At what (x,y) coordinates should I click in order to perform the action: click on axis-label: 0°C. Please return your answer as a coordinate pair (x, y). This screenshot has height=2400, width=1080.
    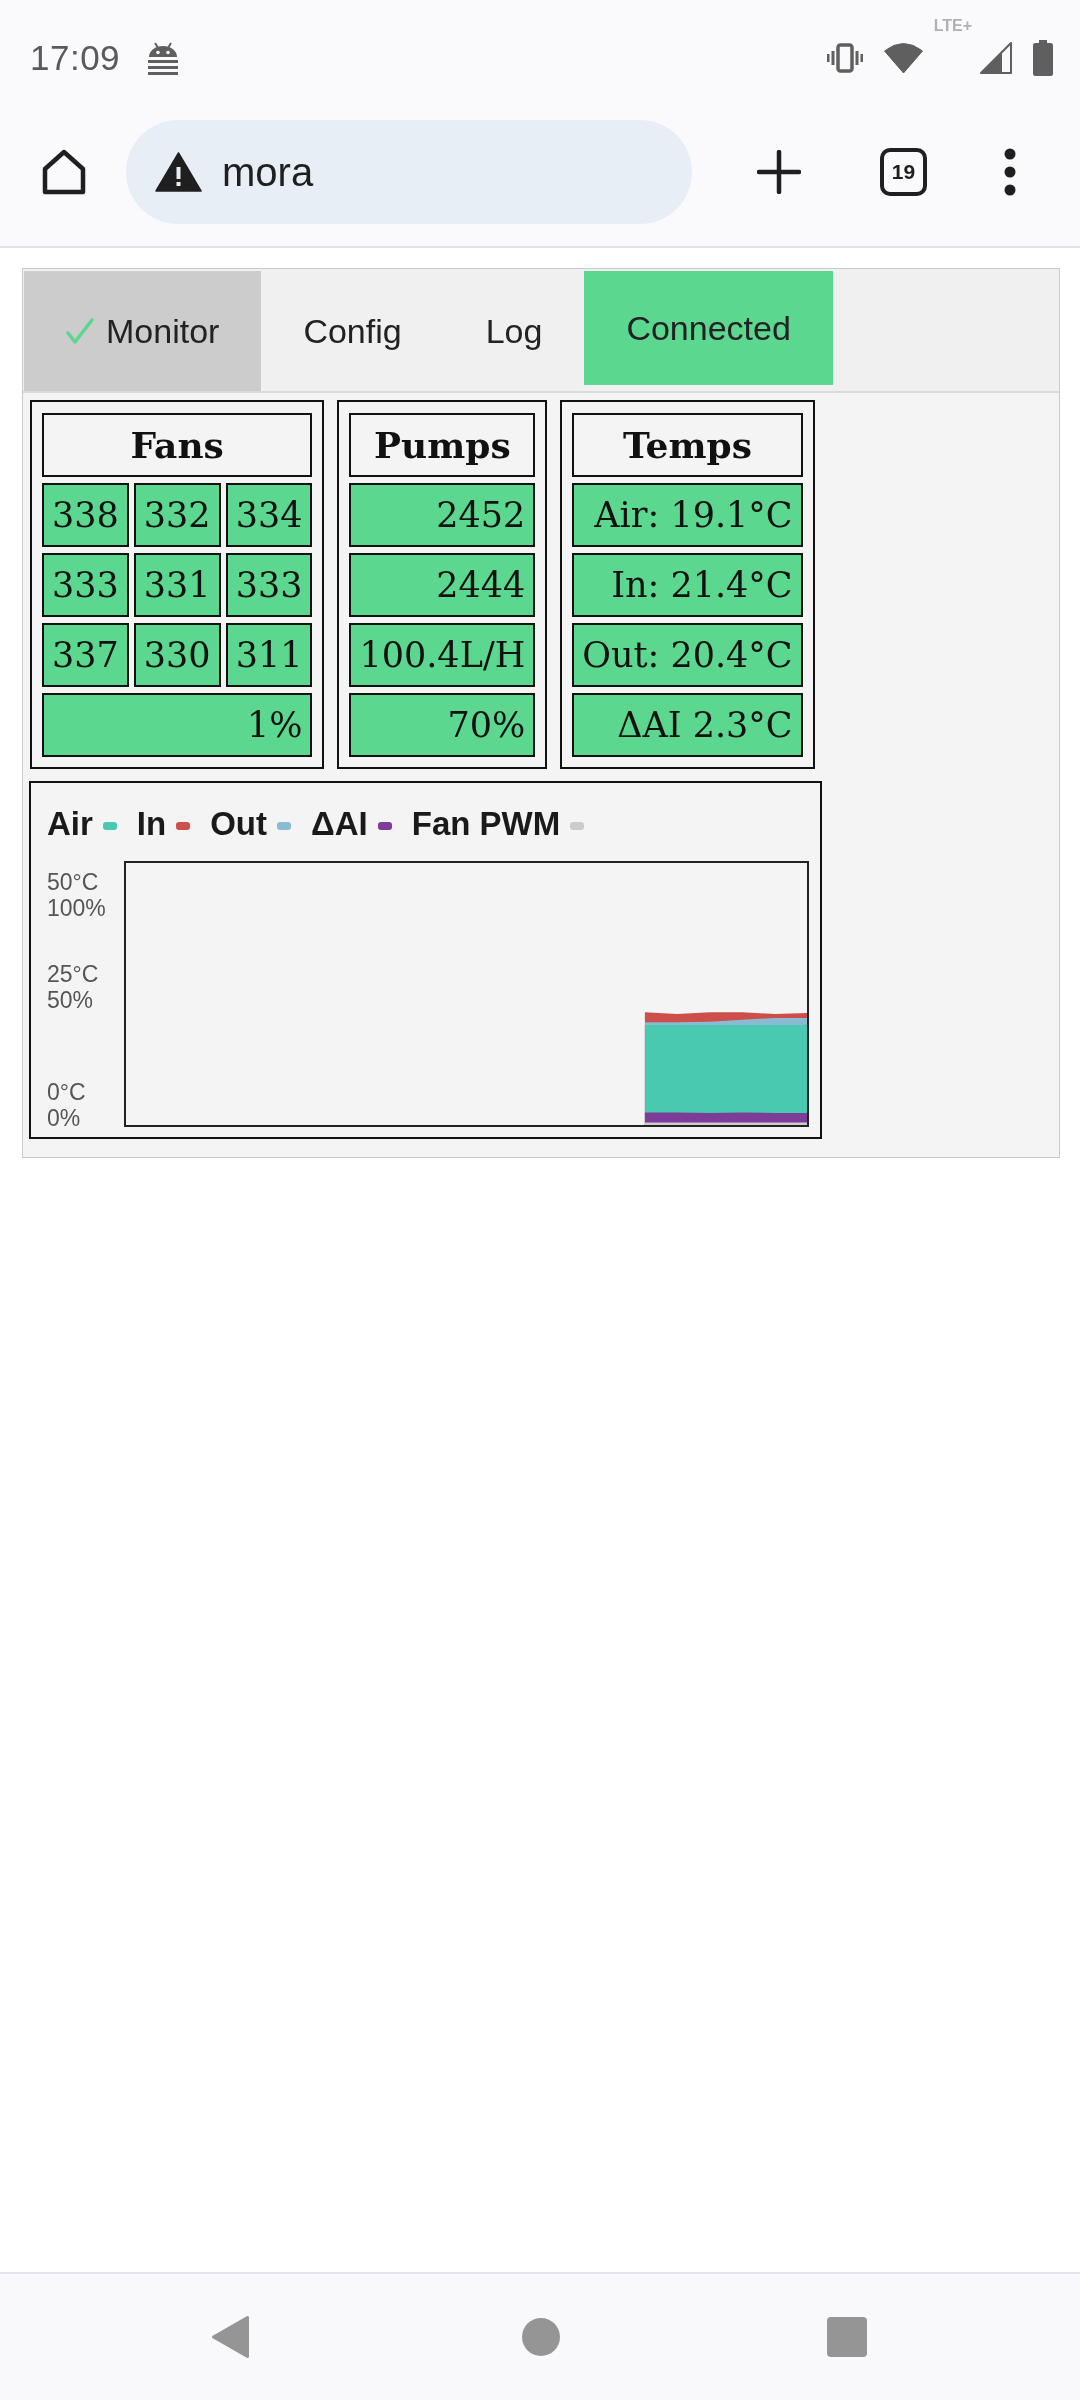
    Looking at the image, I should click on (66, 1092).